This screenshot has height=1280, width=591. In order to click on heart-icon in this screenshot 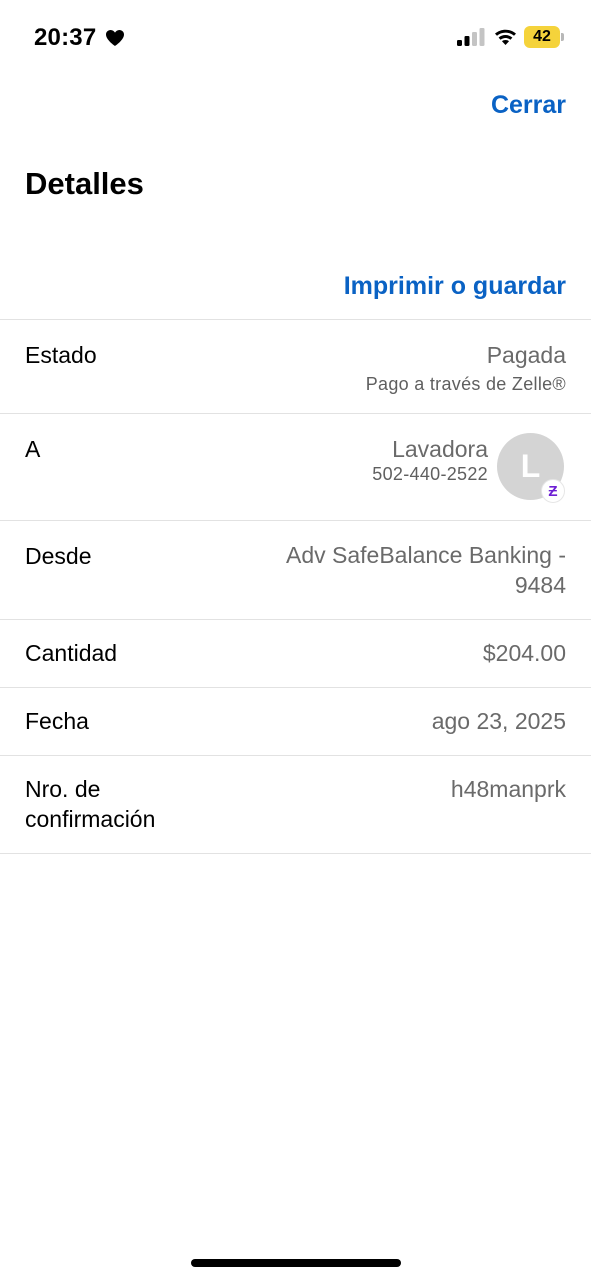, I will do `click(115, 38)`.